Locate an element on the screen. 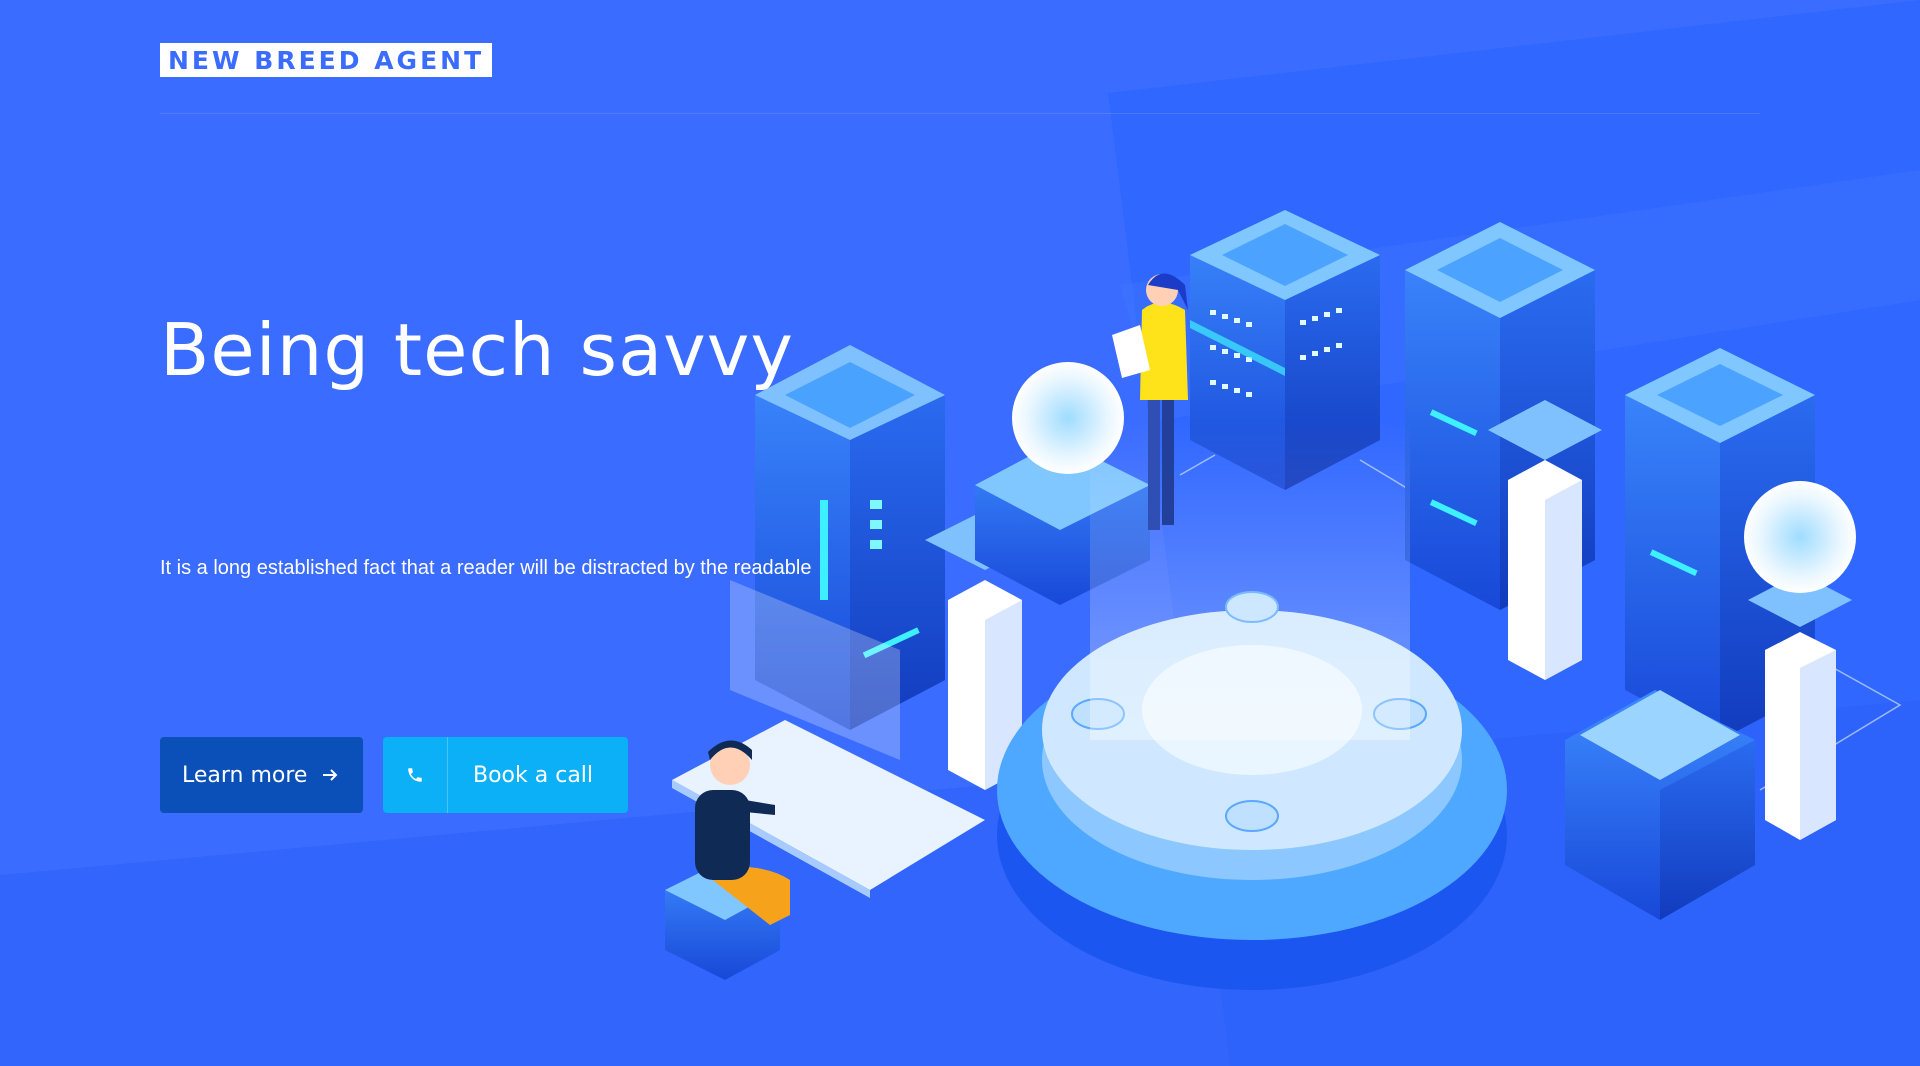 Image resolution: width=1920 pixels, height=1066 pixels. book-call-button: Book a call is located at coordinates (505, 775).